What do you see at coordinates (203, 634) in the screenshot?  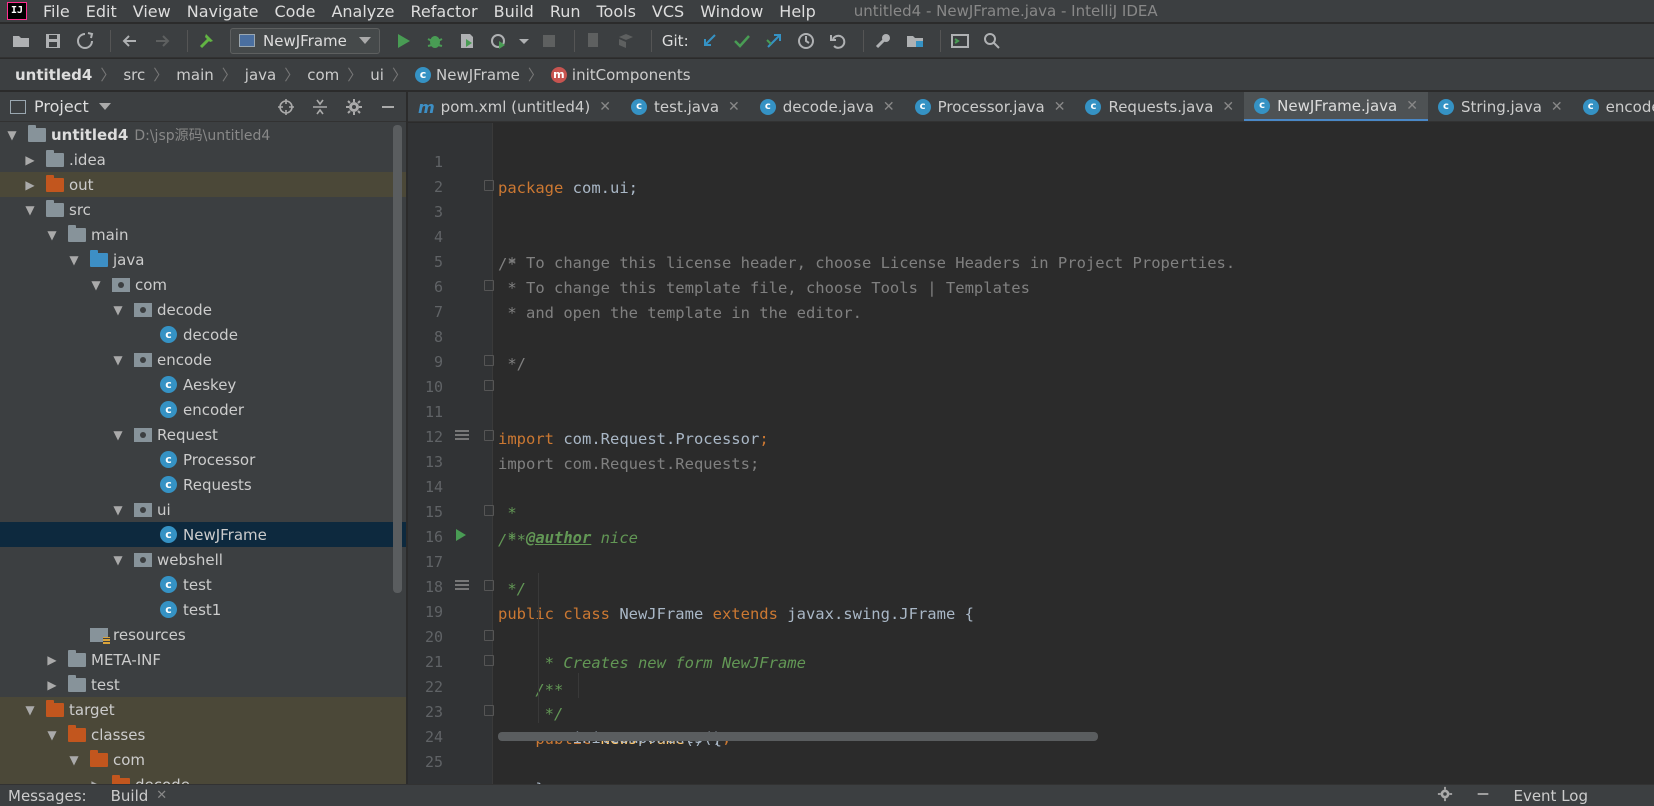 I see `tree-item-resources: resources` at bounding box center [203, 634].